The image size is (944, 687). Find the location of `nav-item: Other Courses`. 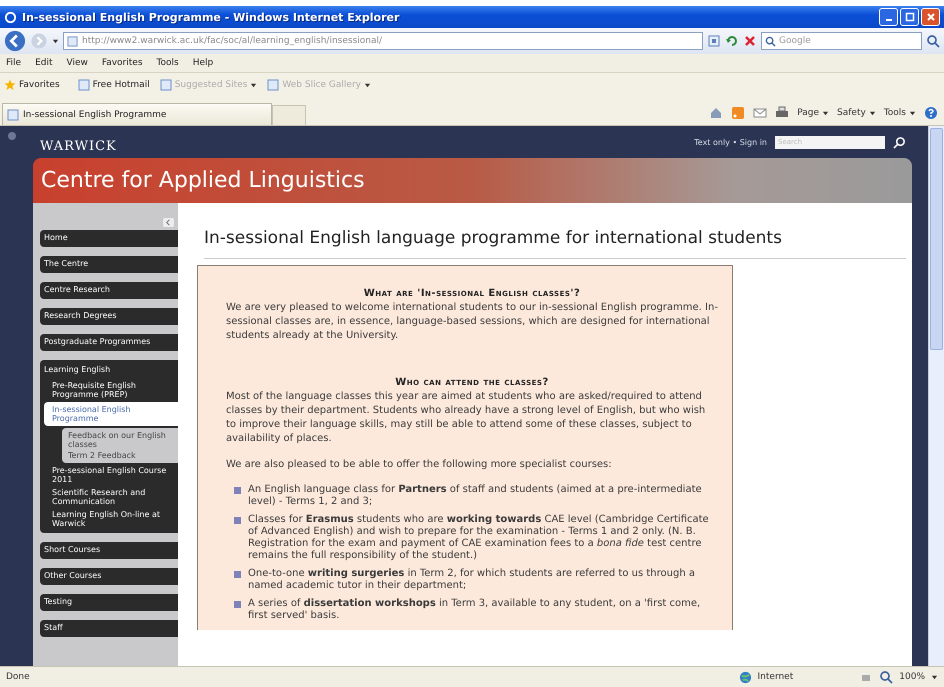

nav-item: Other Courses is located at coordinates (109, 576).